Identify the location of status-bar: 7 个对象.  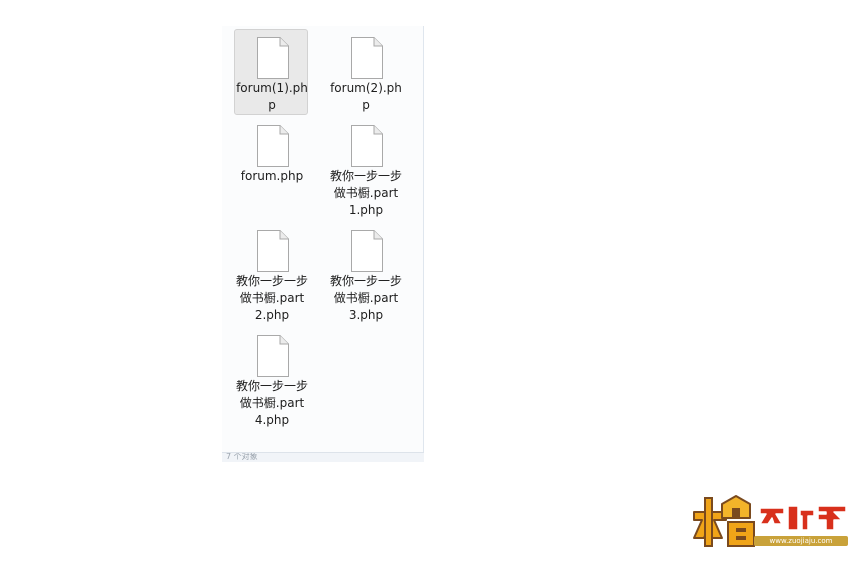
(323, 457).